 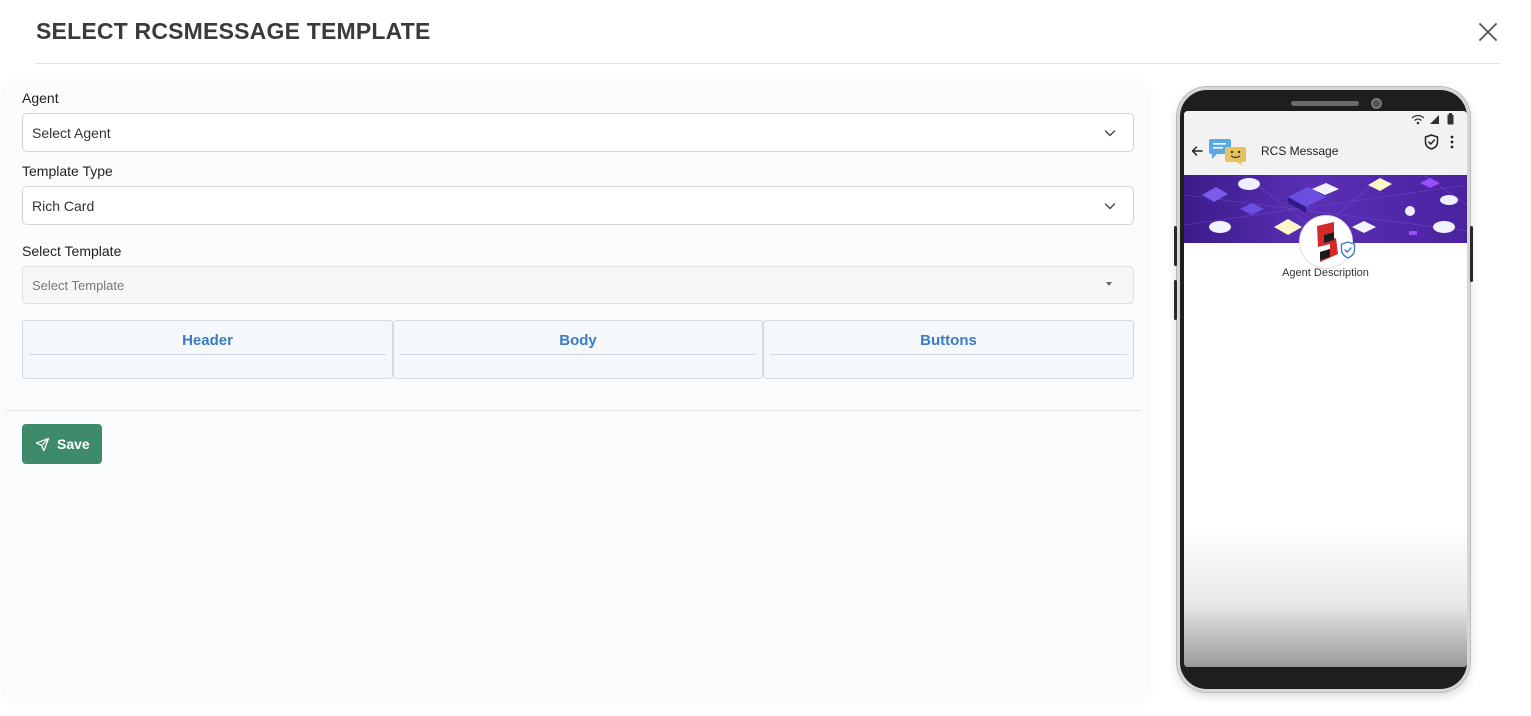 I want to click on save-button-label: Save, so click(x=73, y=444).